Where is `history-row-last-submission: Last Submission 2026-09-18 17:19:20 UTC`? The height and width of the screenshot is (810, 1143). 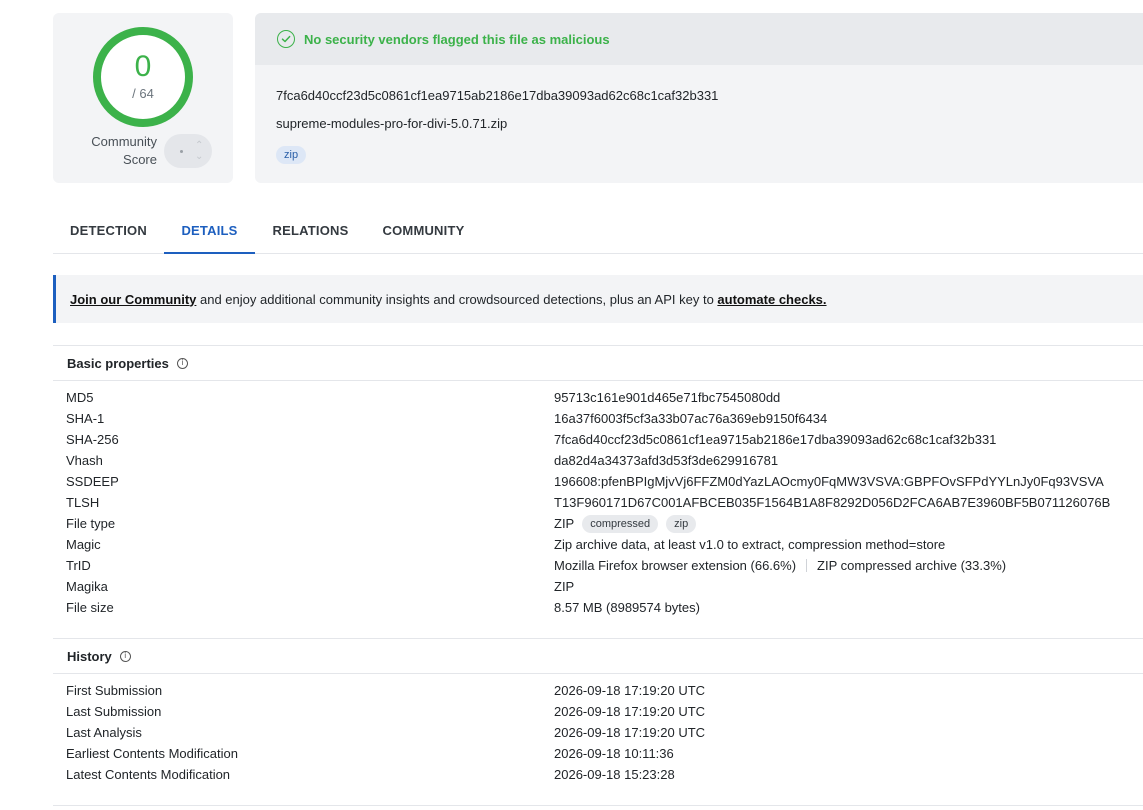 history-row-last-submission: Last Submission 2026-09-18 17:19:20 UTC is located at coordinates (386, 711).